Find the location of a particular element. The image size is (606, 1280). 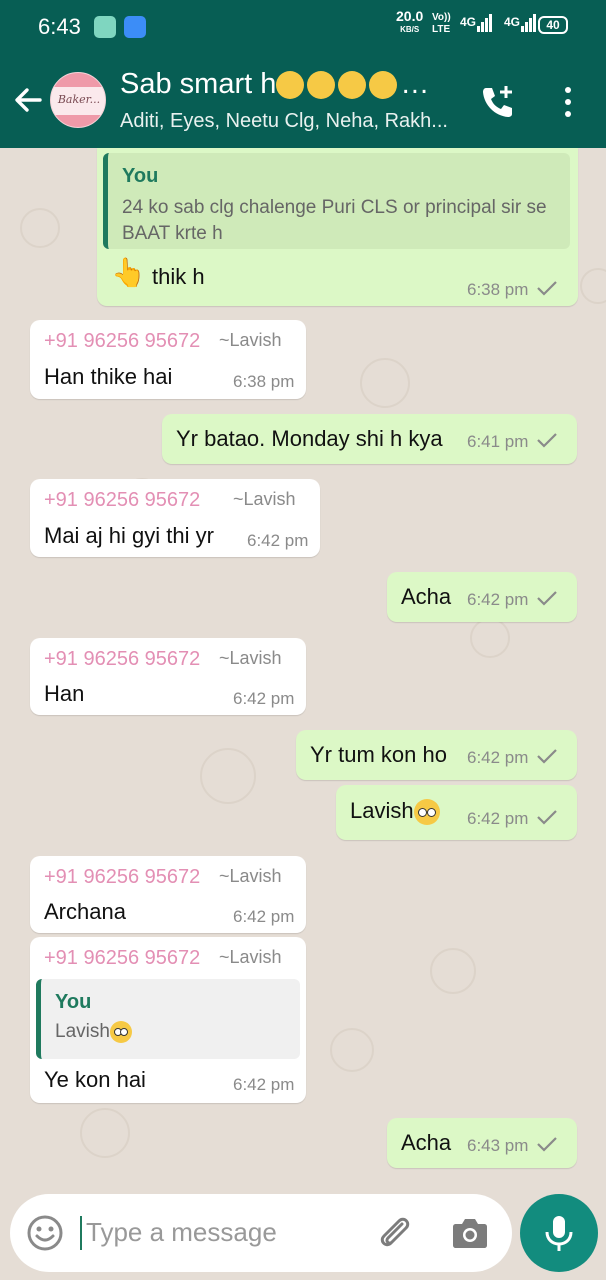

message-text: Yr tum kon ho is located at coordinates (378, 754).